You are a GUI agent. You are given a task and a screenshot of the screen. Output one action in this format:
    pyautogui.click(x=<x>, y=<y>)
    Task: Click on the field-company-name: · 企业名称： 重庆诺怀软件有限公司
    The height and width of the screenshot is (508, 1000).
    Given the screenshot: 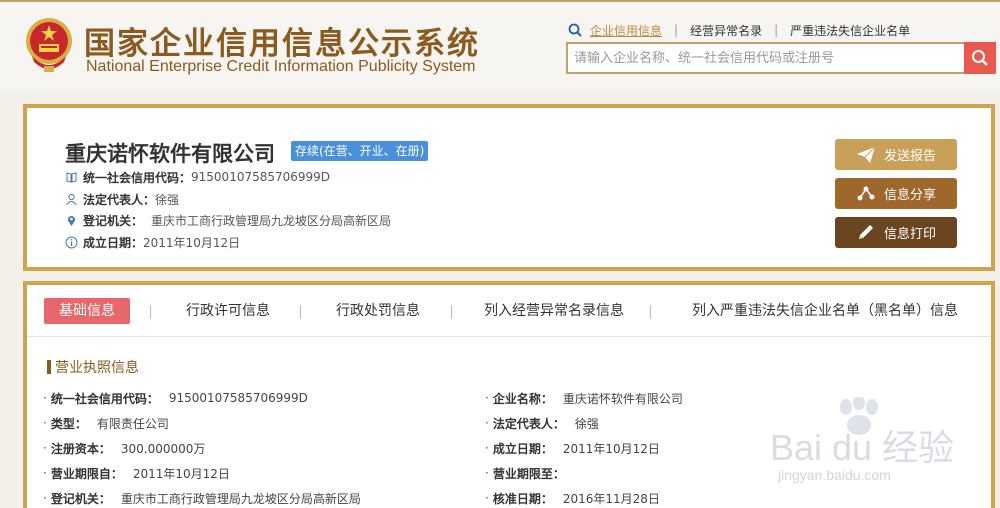 What is the action you would take?
    pyautogui.click(x=584, y=398)
    